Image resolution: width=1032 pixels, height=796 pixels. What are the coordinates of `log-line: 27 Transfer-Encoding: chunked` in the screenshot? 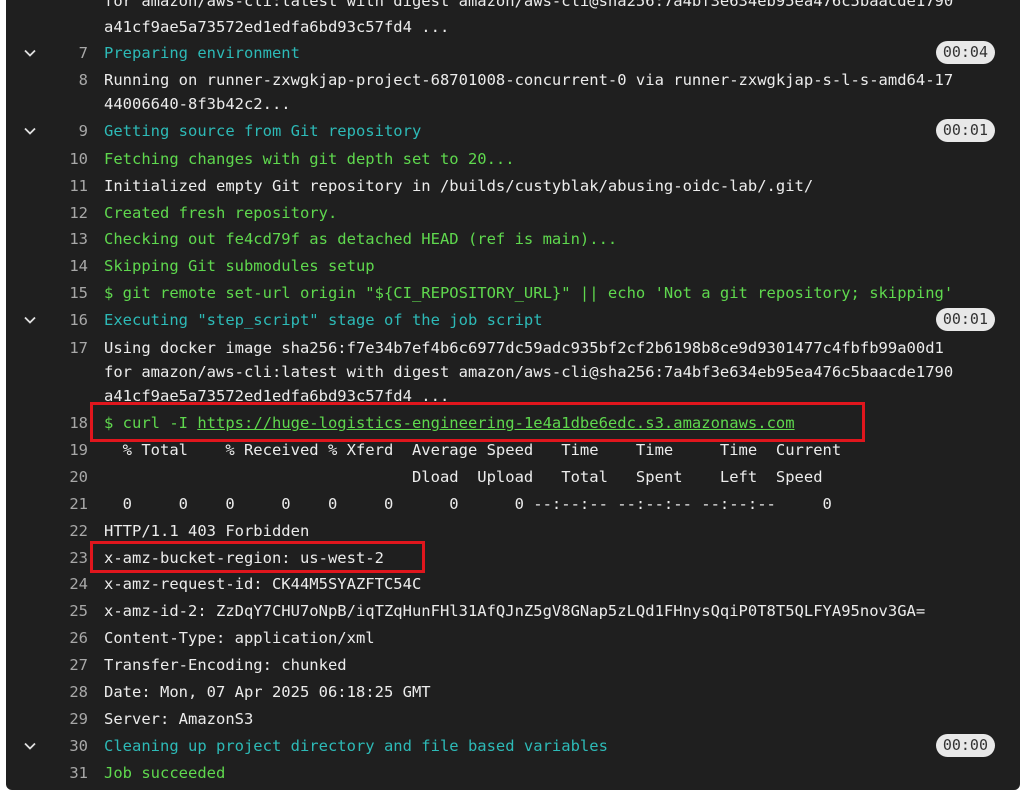 It's located at (513, 665).